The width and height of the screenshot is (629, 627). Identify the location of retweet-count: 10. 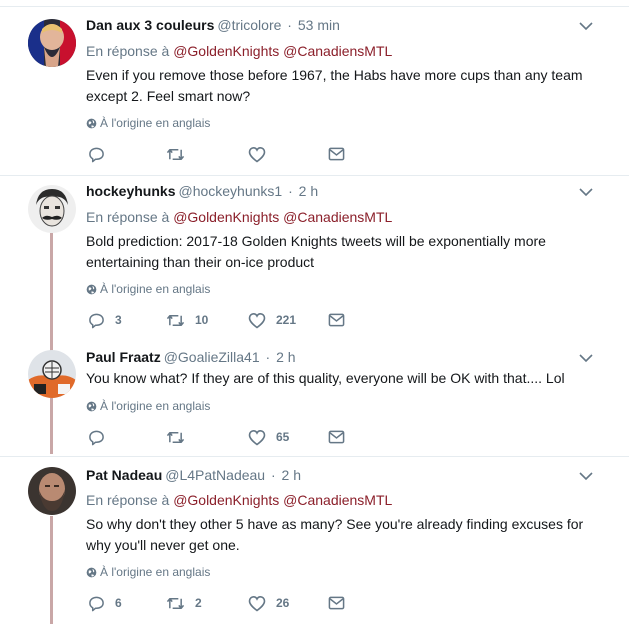
(202, 320).